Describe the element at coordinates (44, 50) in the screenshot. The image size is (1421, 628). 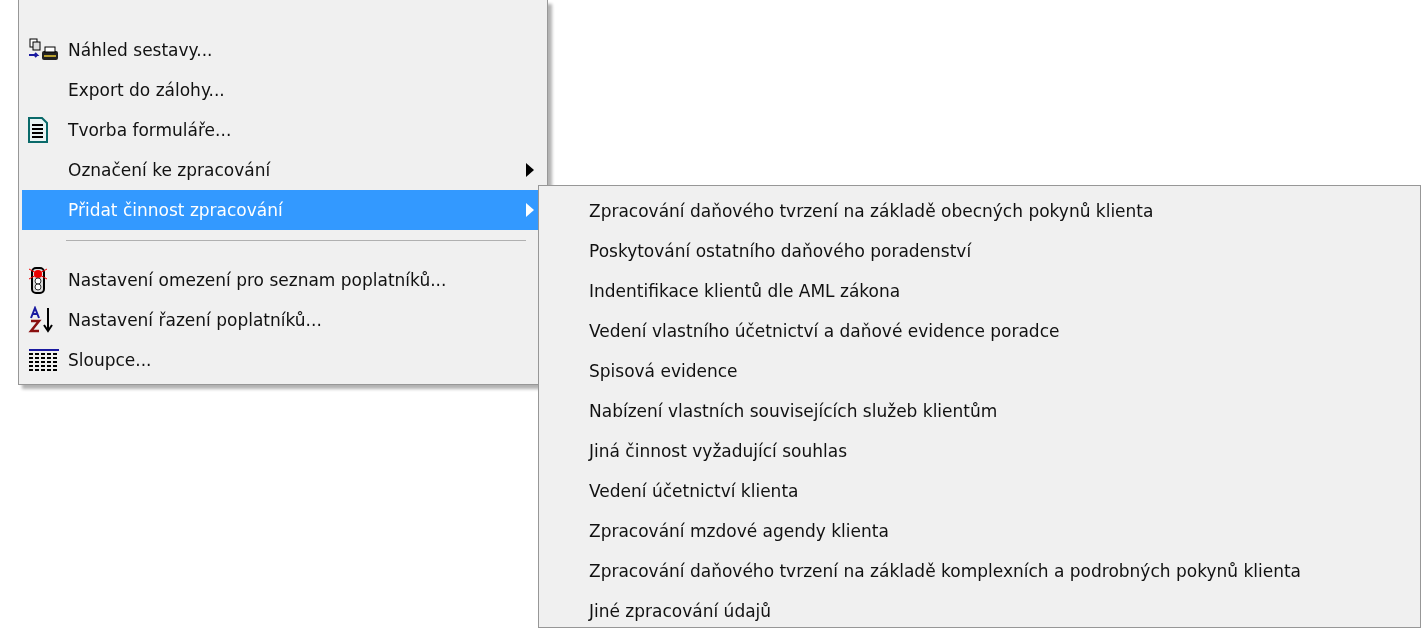
I see `printer-icon` at that location.